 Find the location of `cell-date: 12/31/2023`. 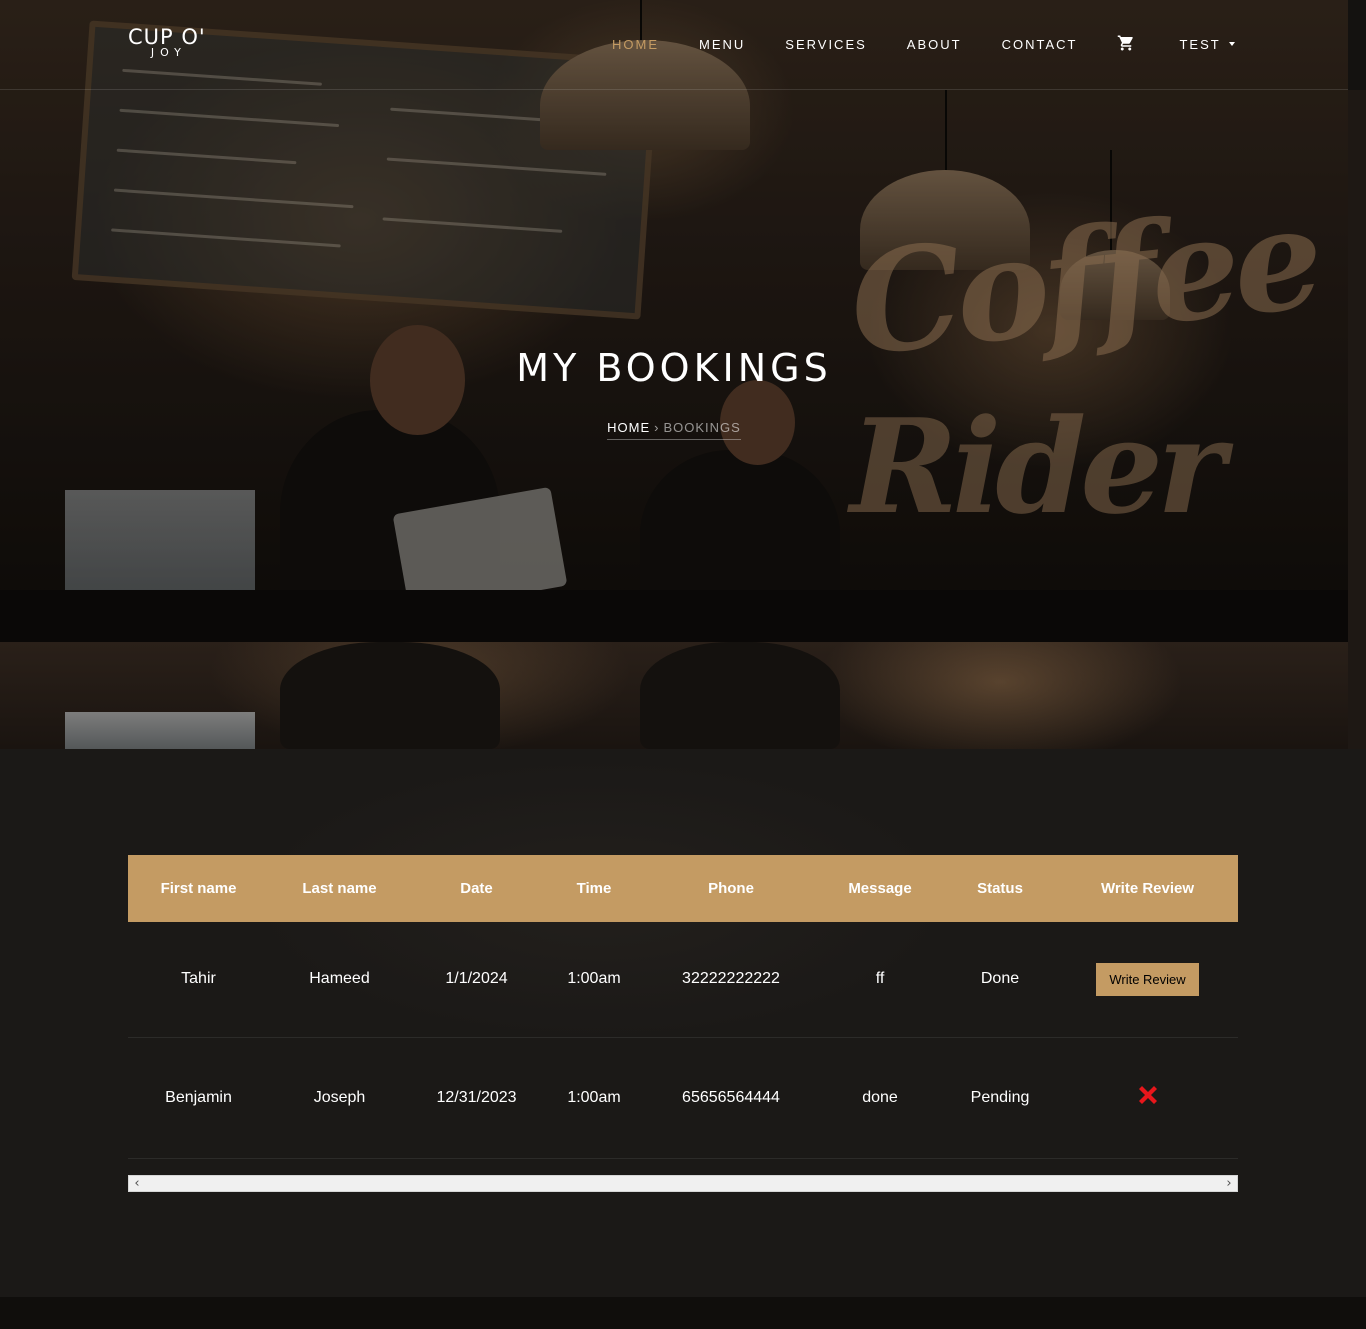

cell-date: 12/31/2023 is located at coordinates (476, 1098).